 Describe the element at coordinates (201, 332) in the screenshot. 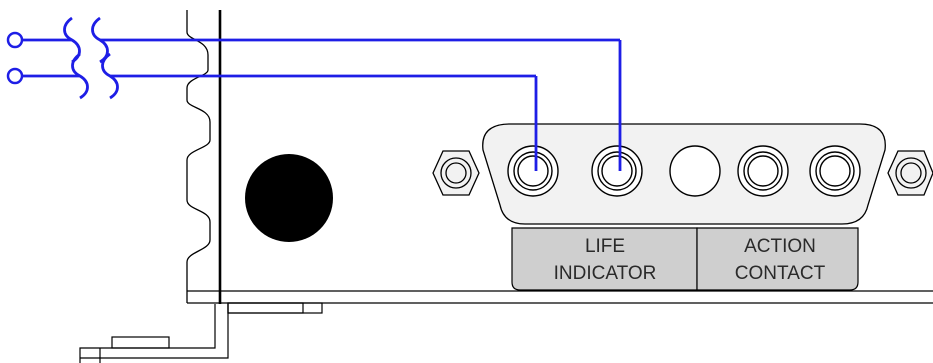

I see `mounting-bracket` at that location.